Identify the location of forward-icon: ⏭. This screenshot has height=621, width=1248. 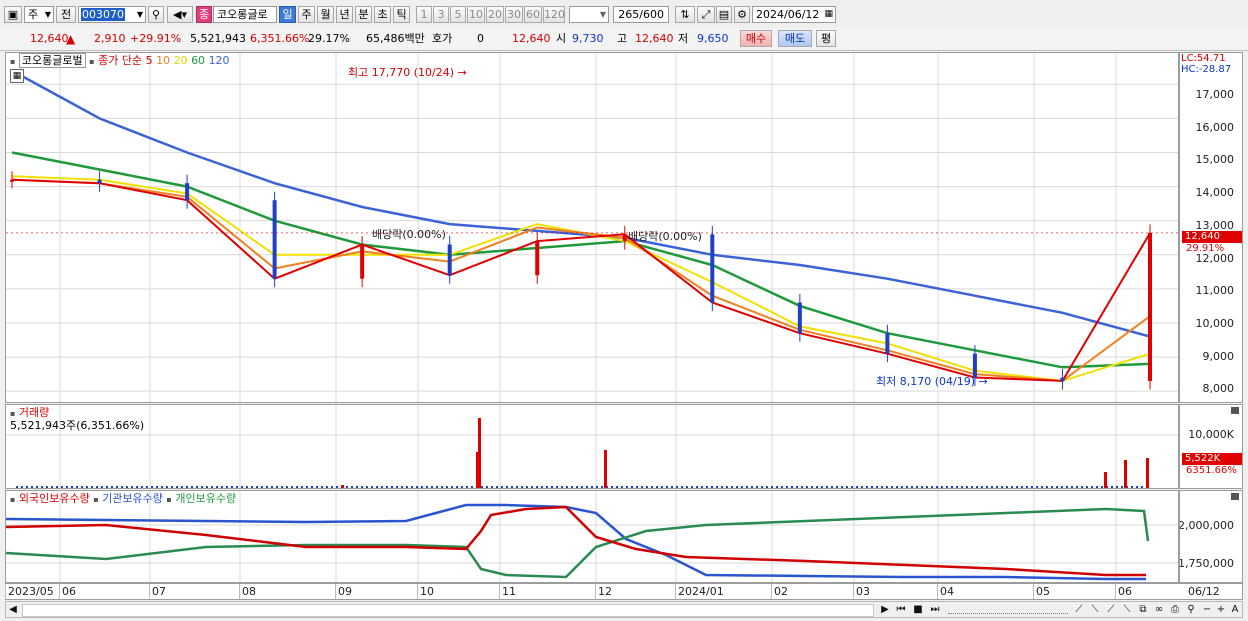
(935, 609).